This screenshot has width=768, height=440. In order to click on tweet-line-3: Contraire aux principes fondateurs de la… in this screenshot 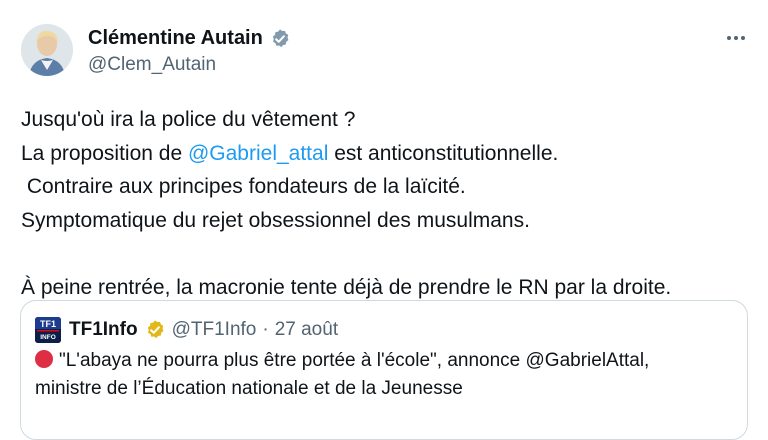, I will do `click(243, 186)`.